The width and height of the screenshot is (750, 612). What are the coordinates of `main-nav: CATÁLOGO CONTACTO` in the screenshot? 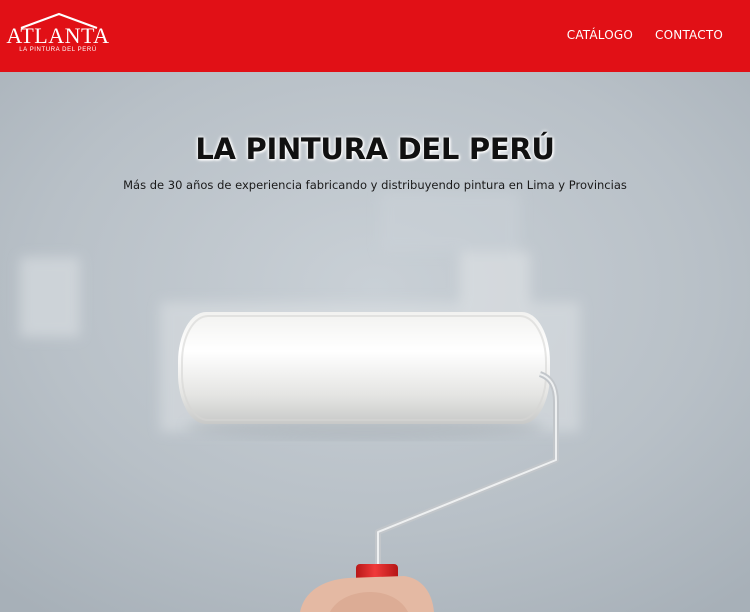 It's located at (645, 35).